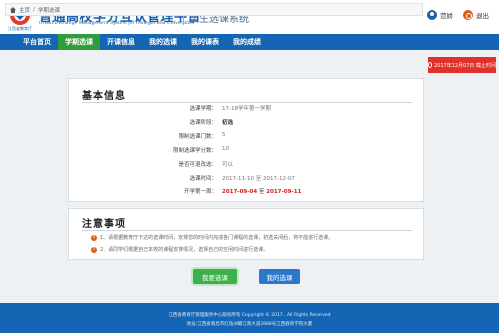  I want to click on user-name: 范娇, so click(446, 16).